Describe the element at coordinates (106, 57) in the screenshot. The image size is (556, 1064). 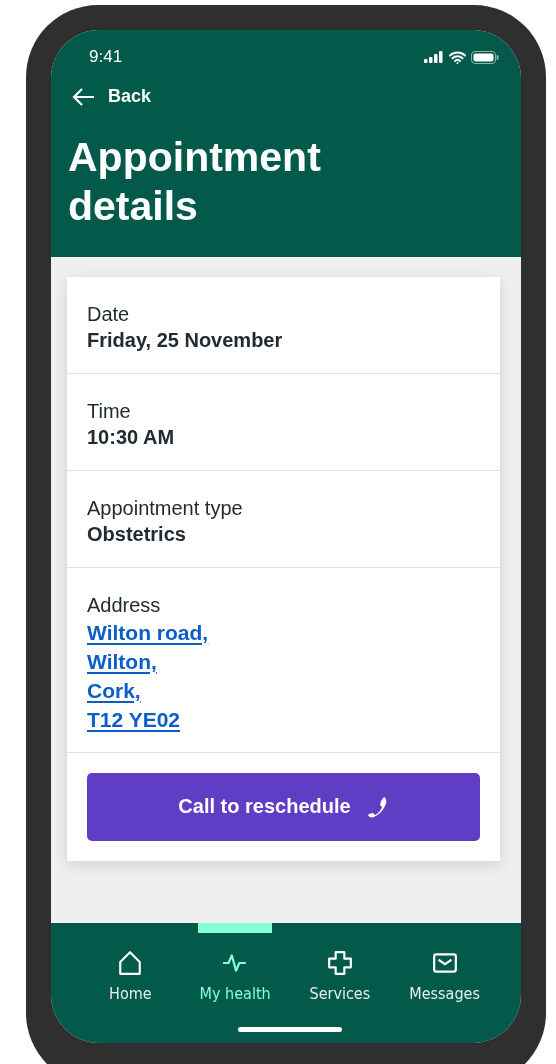
I see `status-time: 9:41` at that location.